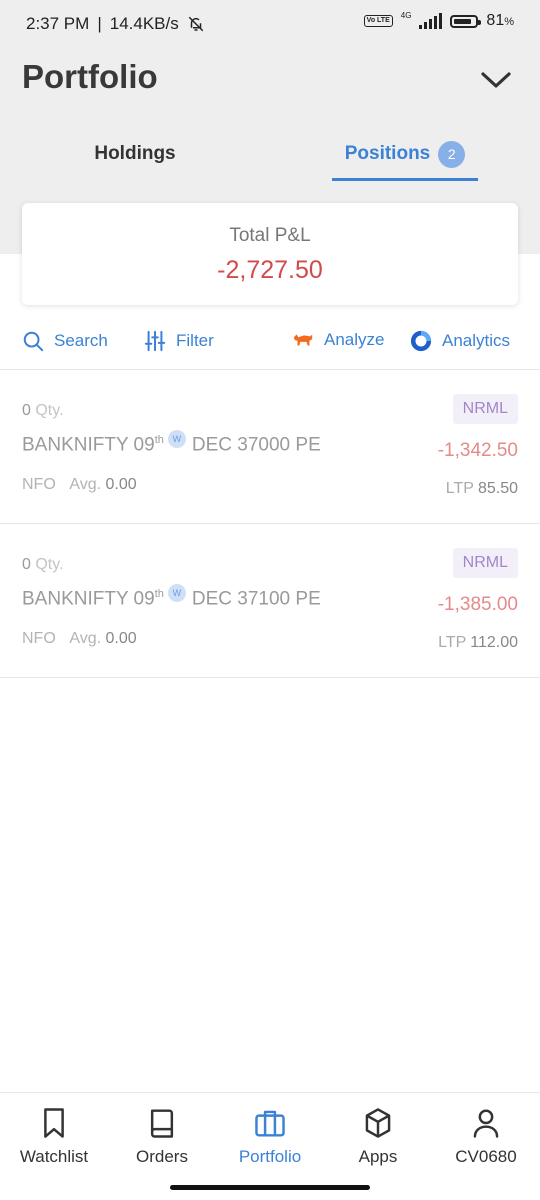  What do you see at coordinates (270, 342) in the screenshot?
I see `positions-toolbar: Search Filter Analyze Analytics` at bounding box center [270, 342].